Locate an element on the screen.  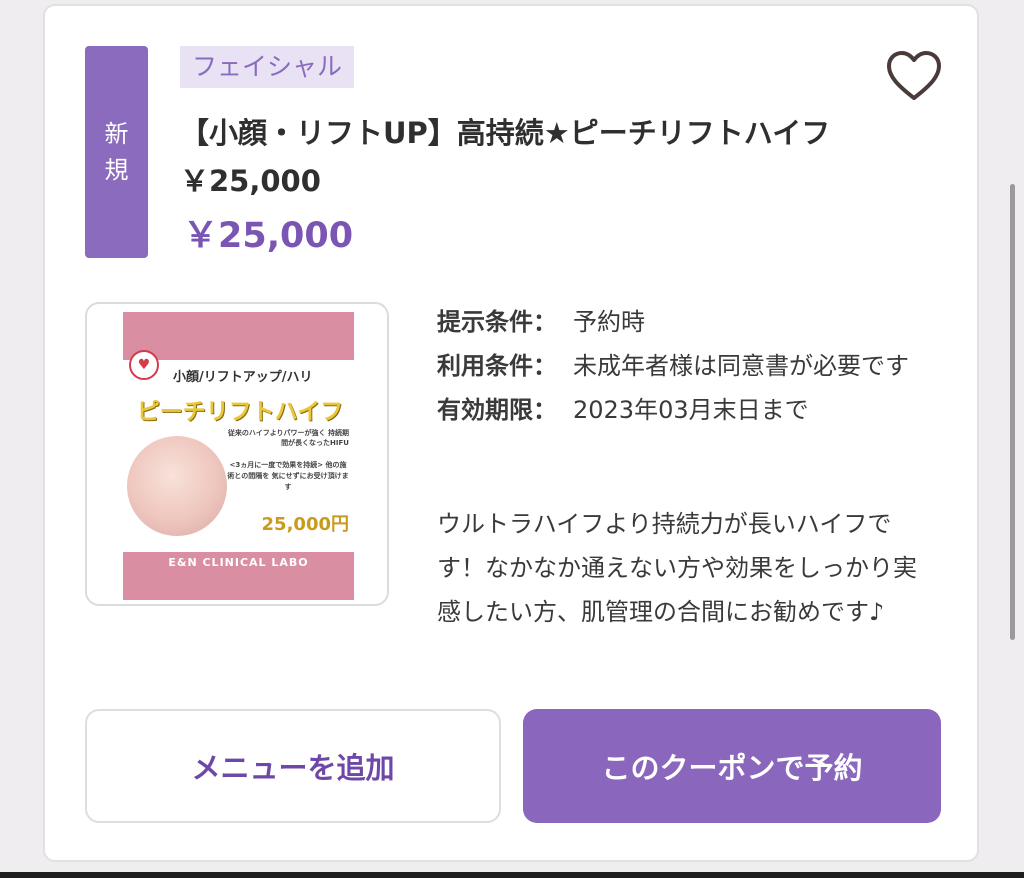
image-price: 25,000円 is located at coordinates (305, 524).